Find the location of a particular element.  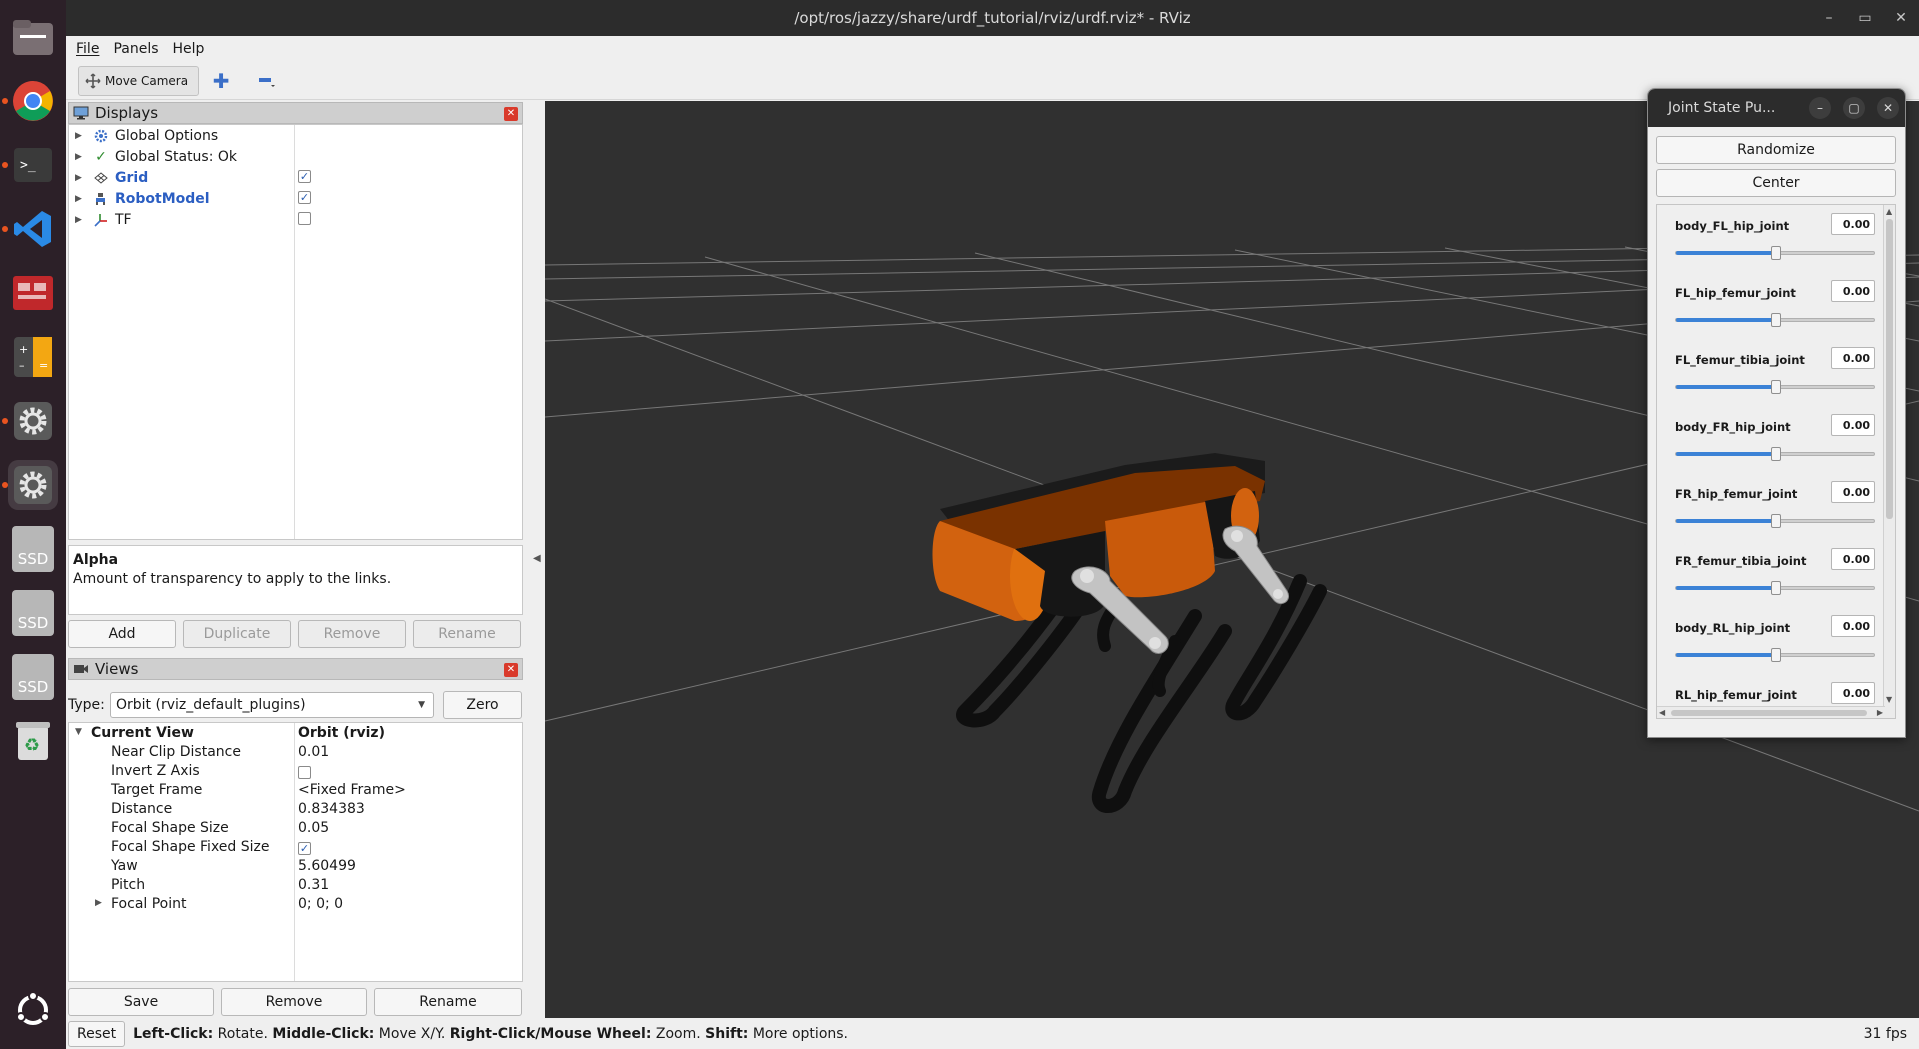

zero-view-button: Zero is located at coordinates (482, 705).